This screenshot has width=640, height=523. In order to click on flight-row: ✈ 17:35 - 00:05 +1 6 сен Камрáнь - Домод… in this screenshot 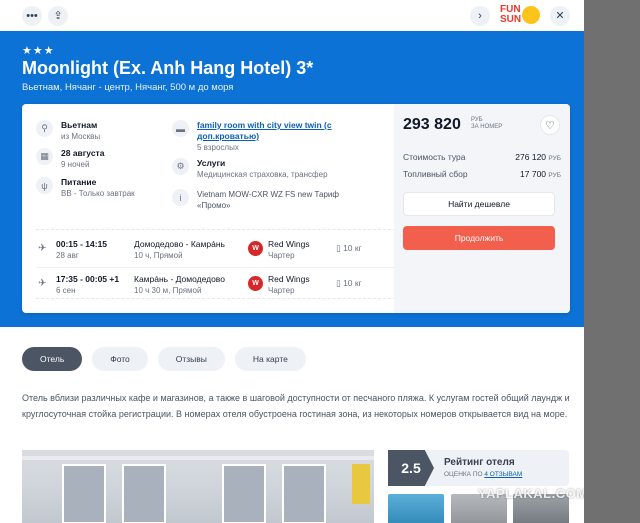, I will do `click(216, 282)`.